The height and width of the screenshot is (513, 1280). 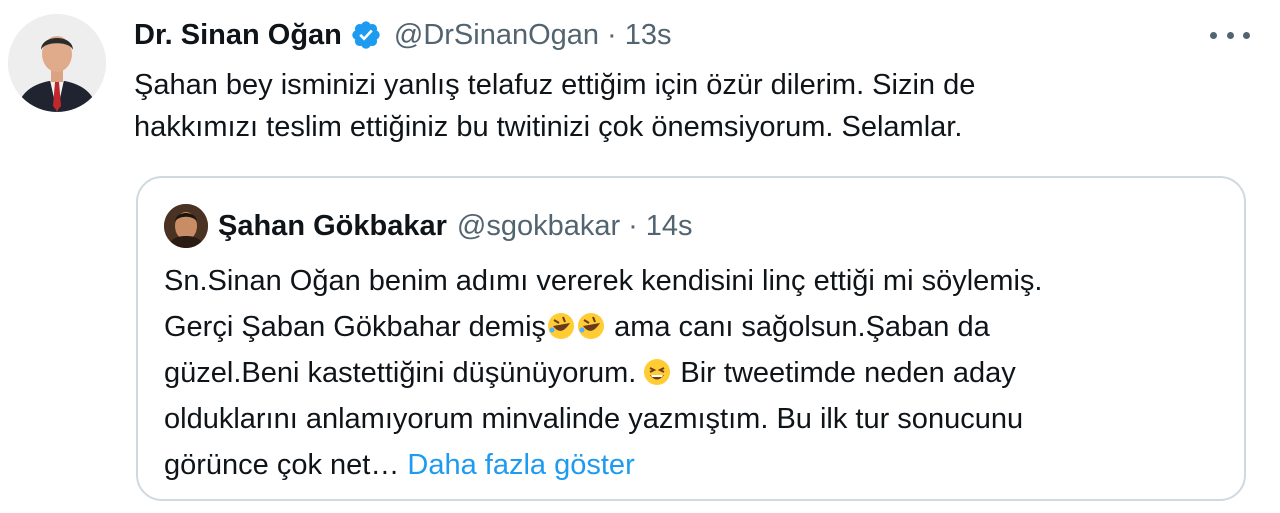 I want to click on verified-badge-icon, so click(x=366, y=35).